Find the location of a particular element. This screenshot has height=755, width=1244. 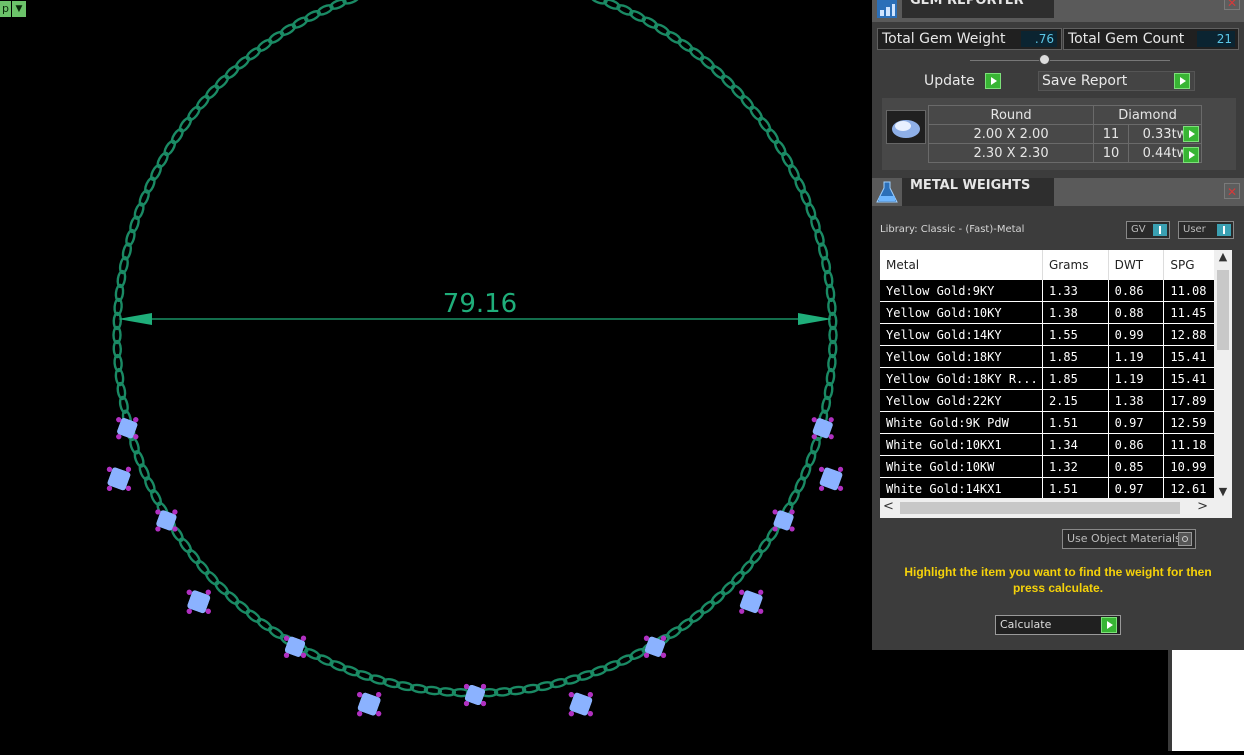

metal-name: White Gold:14KX1 is located at coordinates (961, 489).